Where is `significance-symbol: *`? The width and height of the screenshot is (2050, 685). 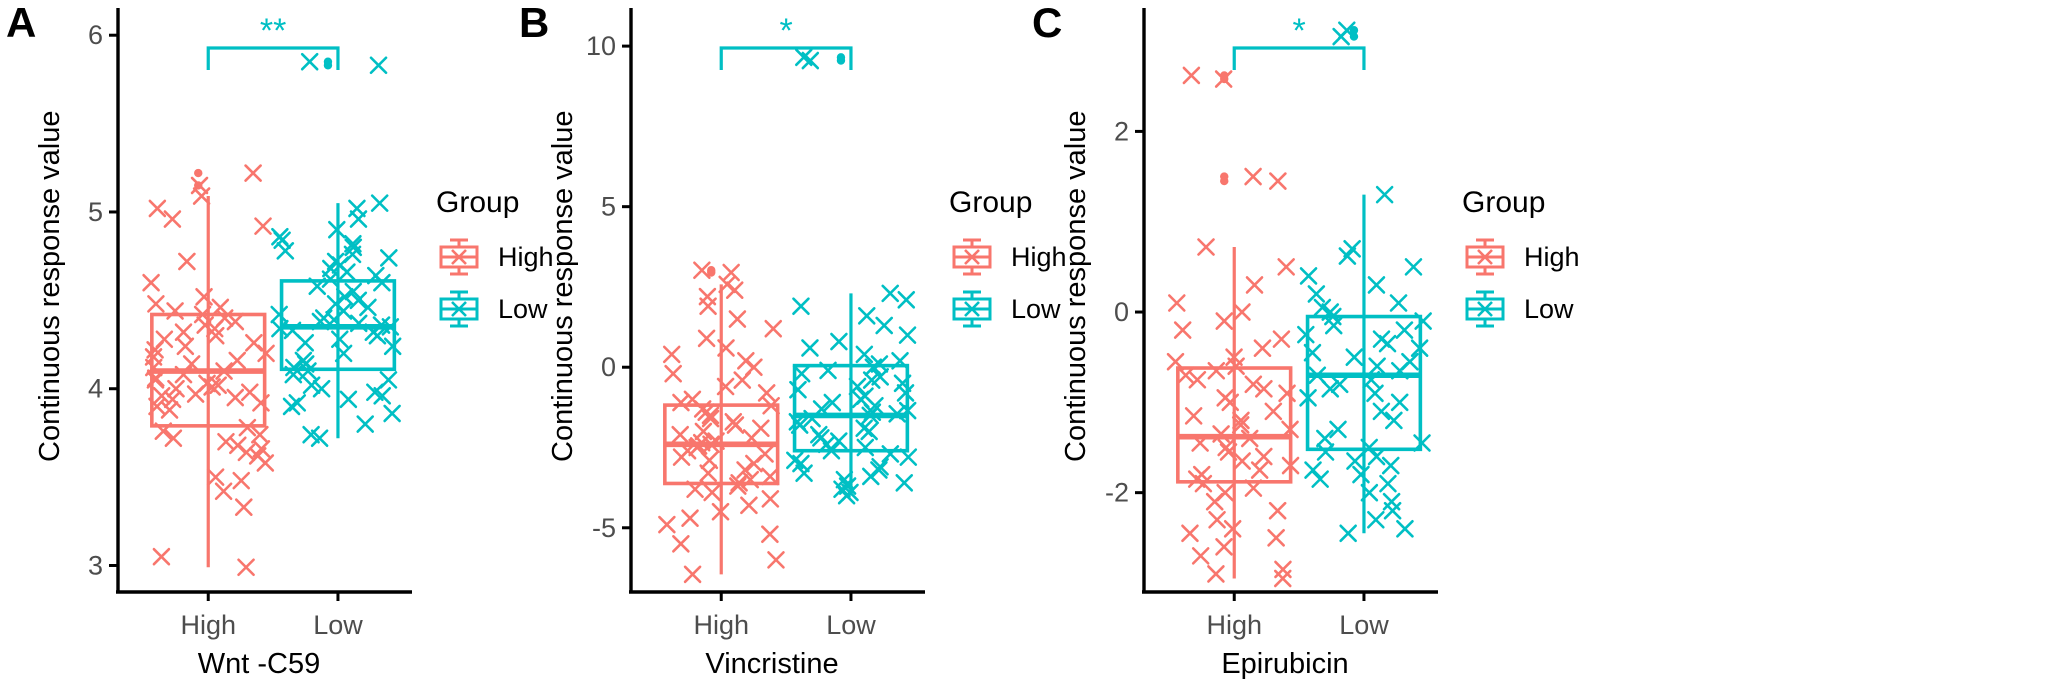
significance-symbol: * is located at coordinates (785, 31).